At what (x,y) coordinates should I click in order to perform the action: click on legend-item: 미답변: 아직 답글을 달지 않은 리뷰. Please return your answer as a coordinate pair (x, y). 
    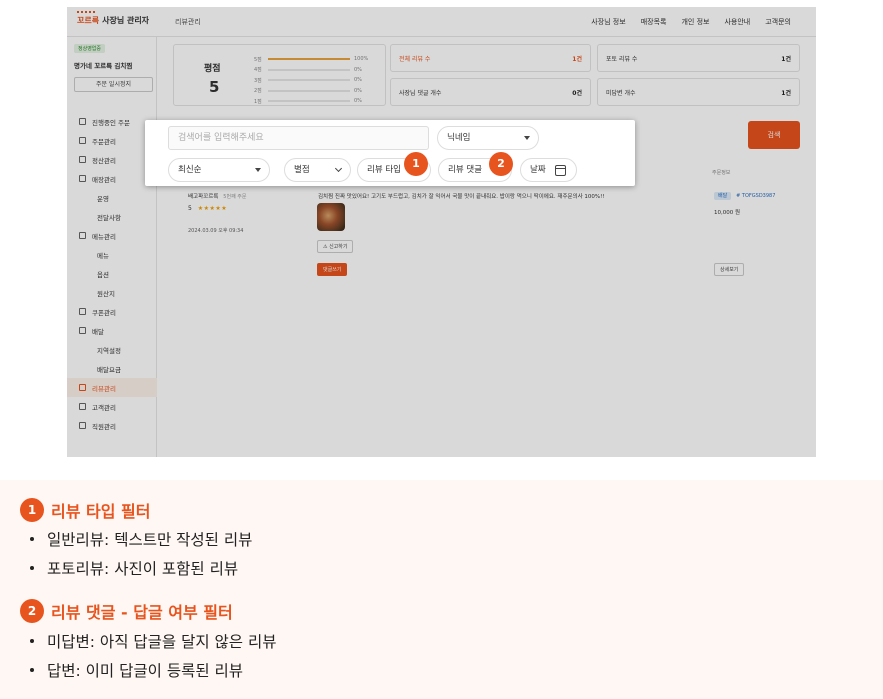
    Looking at the image, I should click on (153, 641).